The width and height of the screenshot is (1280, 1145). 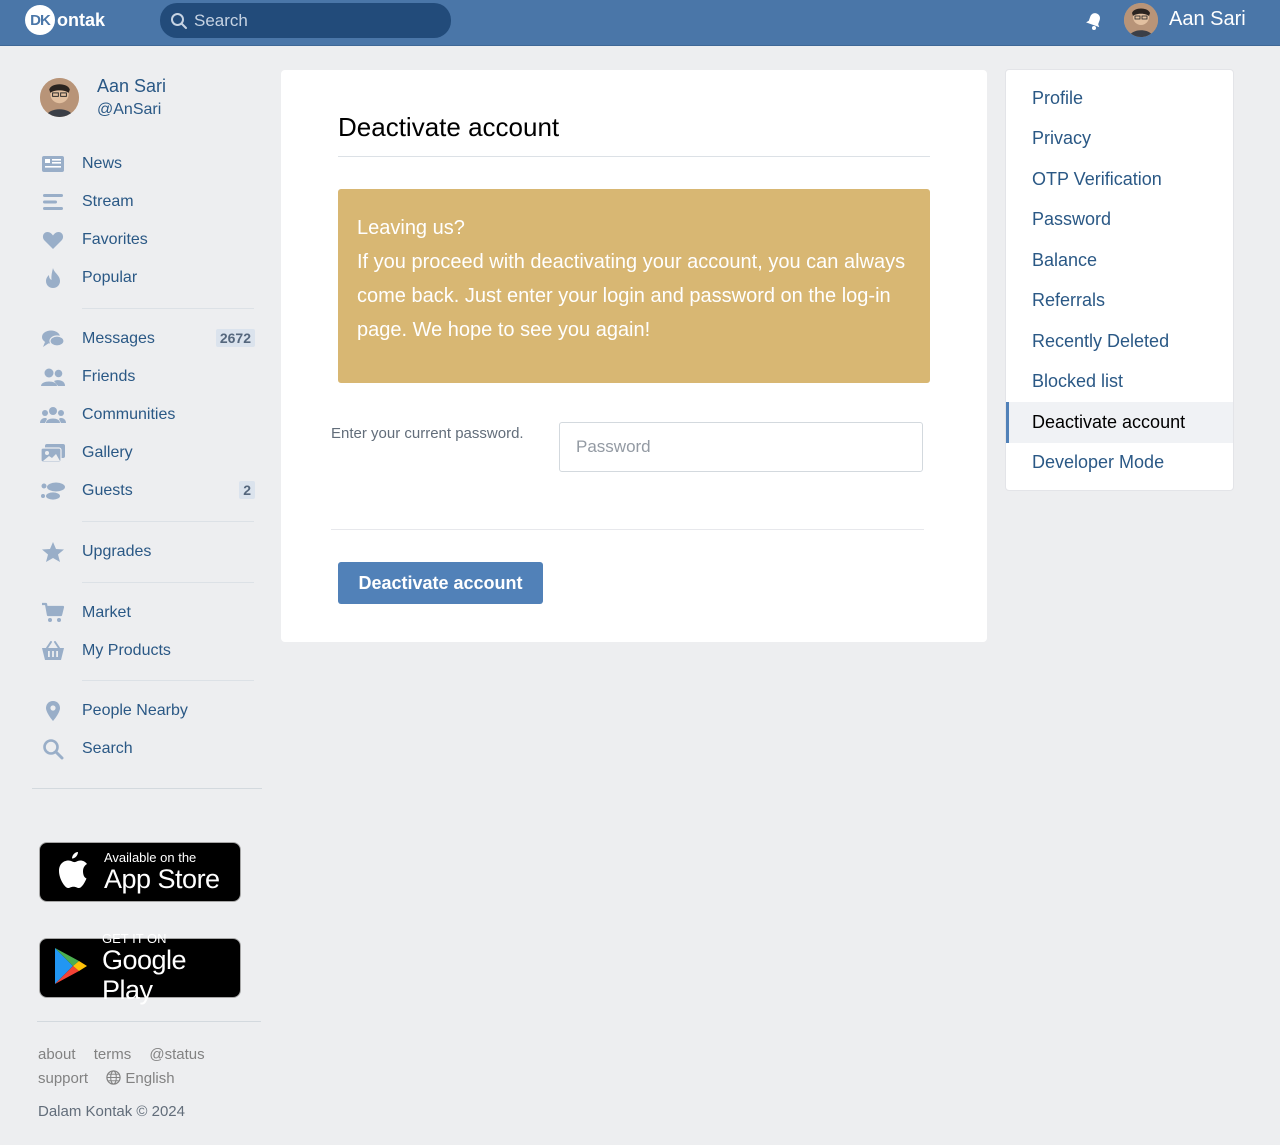 I want to click on profile-summary: Aan Sari @AnSari, so click(x=150, y=100).